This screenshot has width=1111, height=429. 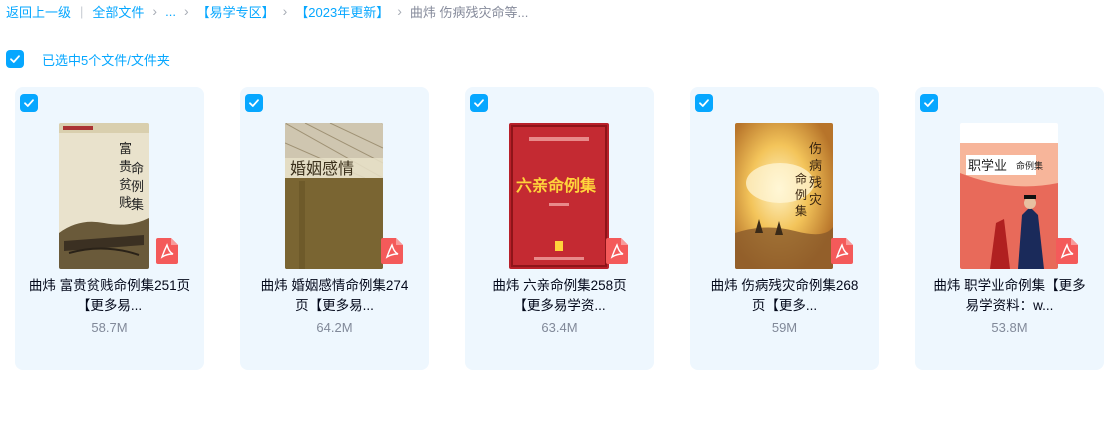 I want to click on file-thumbnail: 职学业 命例集, so click(x=1009, y=196).